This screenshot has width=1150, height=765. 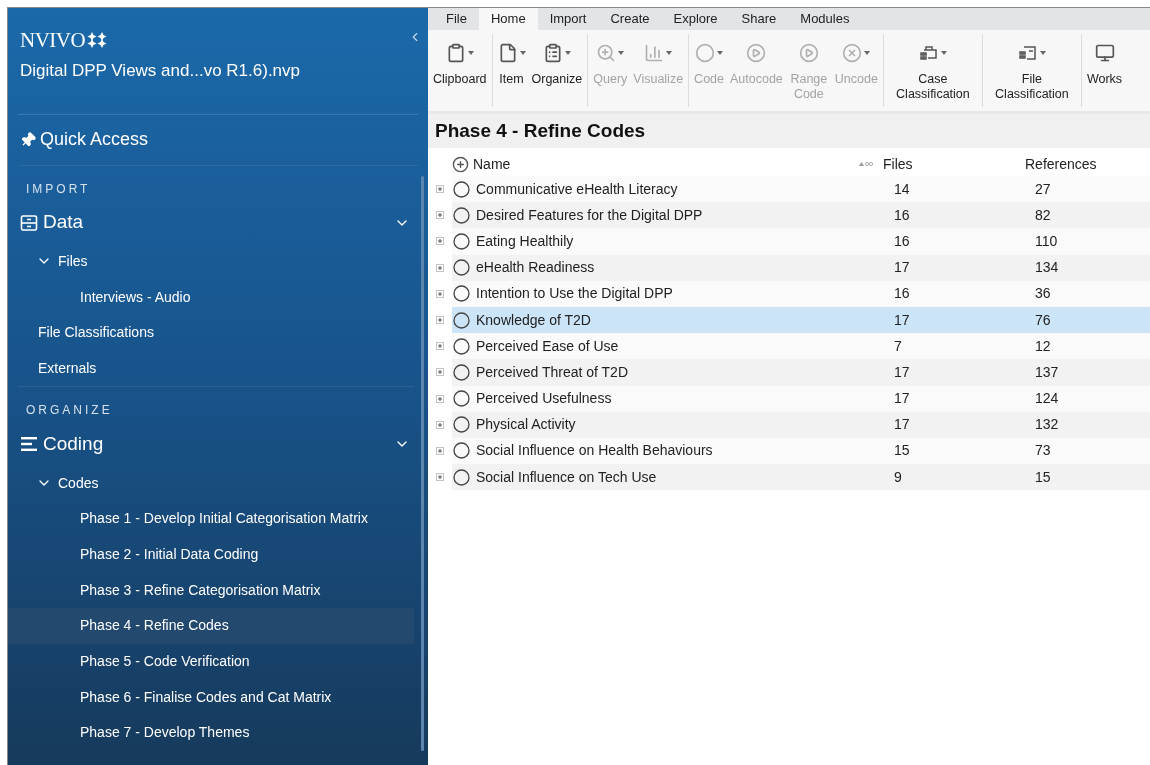 What do you see at coordinates (801, 477) in the screenshot?
I see `table-row: Social Influence on Tech Use 9 15` at bounding box center [801, 477].